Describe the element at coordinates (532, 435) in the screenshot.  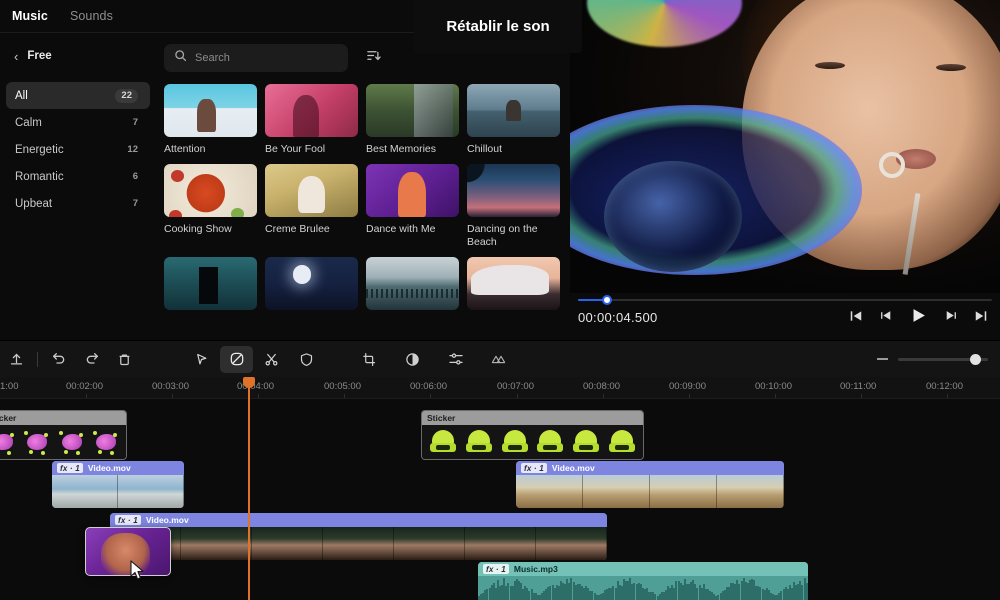
I see `sticker-clip-right: Sticker` at that location.